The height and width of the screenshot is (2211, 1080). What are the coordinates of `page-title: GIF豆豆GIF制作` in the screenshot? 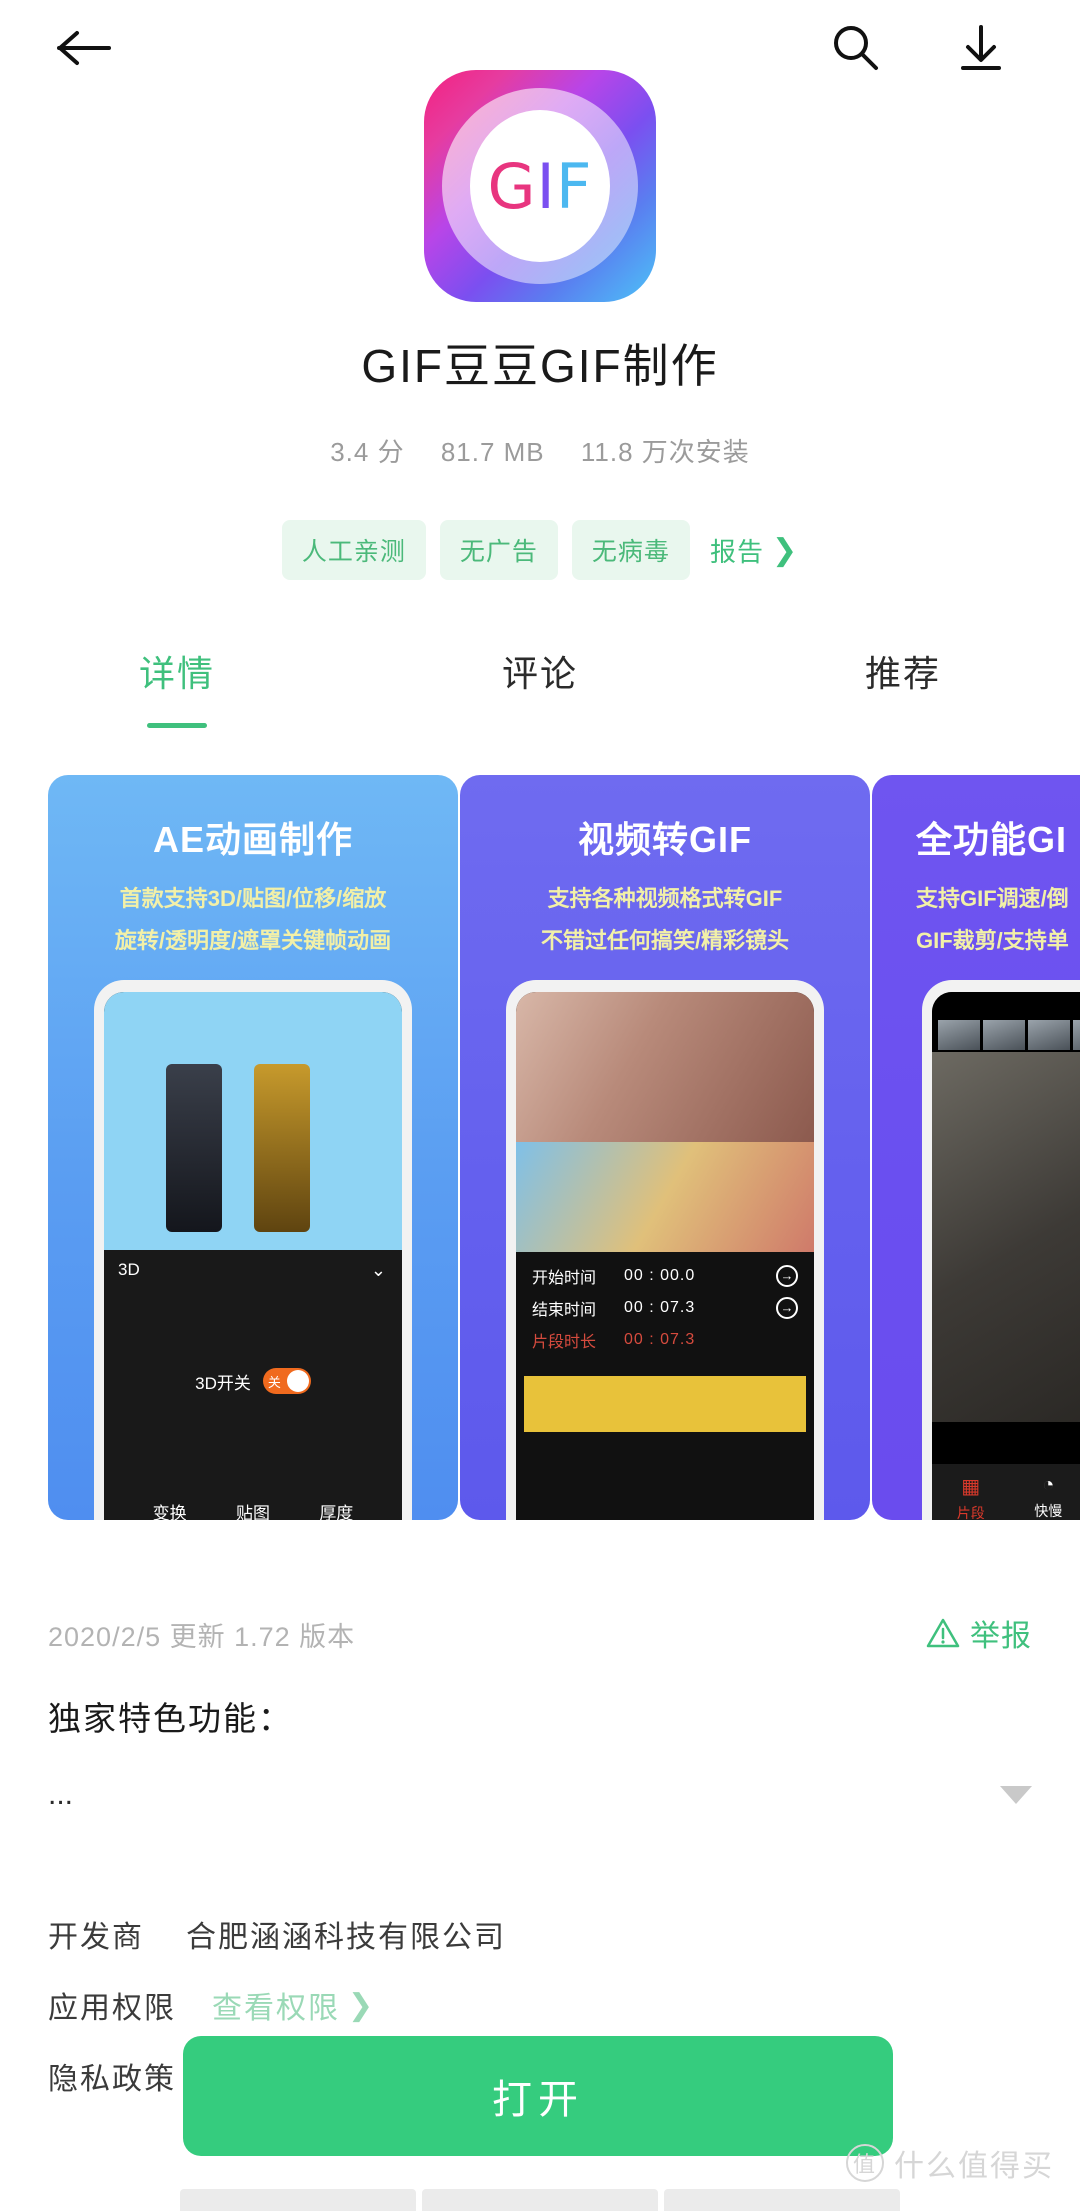 It's located at (540, 366).